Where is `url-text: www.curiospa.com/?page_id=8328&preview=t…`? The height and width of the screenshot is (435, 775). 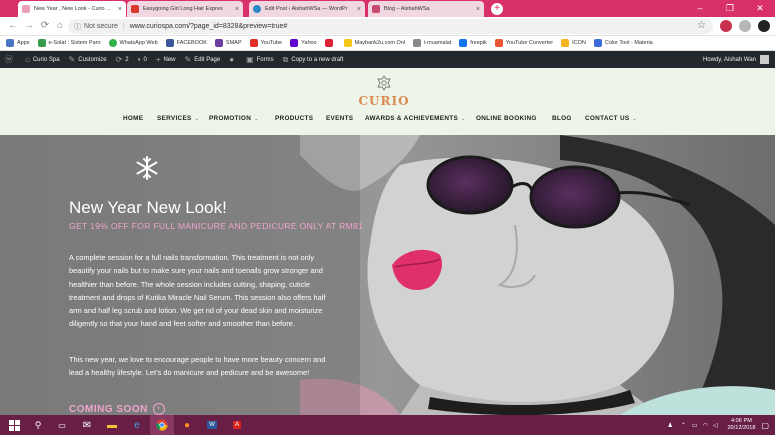
url-text: www.curiospa.com/?page_id=8328&preview=t… is located at coordinates (209, 26).